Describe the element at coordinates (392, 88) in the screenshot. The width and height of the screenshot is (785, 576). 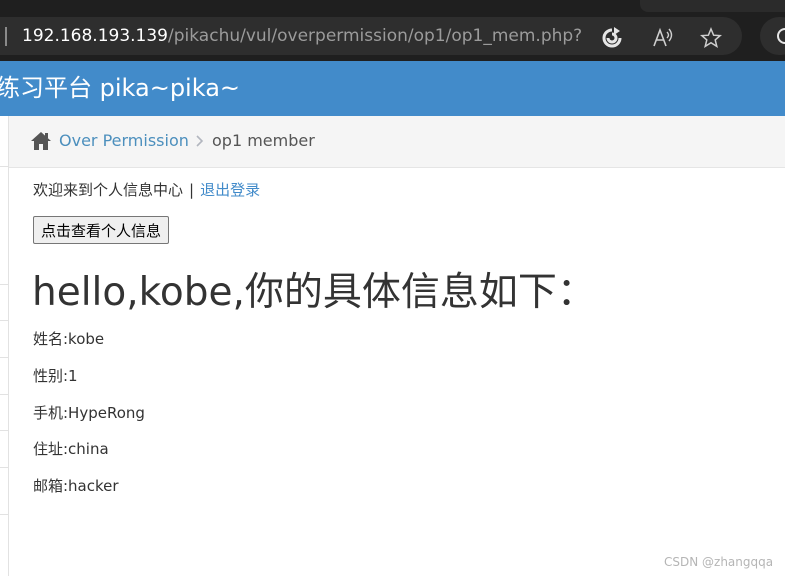
I see `app-header: 练习平台 pika~pika~` at that location.